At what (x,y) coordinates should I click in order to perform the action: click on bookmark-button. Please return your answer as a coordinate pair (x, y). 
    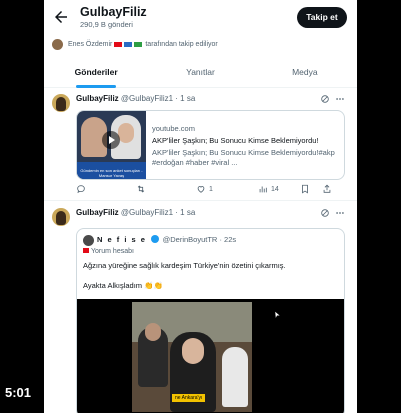
    Looking at the image, I should click on (306, 189).